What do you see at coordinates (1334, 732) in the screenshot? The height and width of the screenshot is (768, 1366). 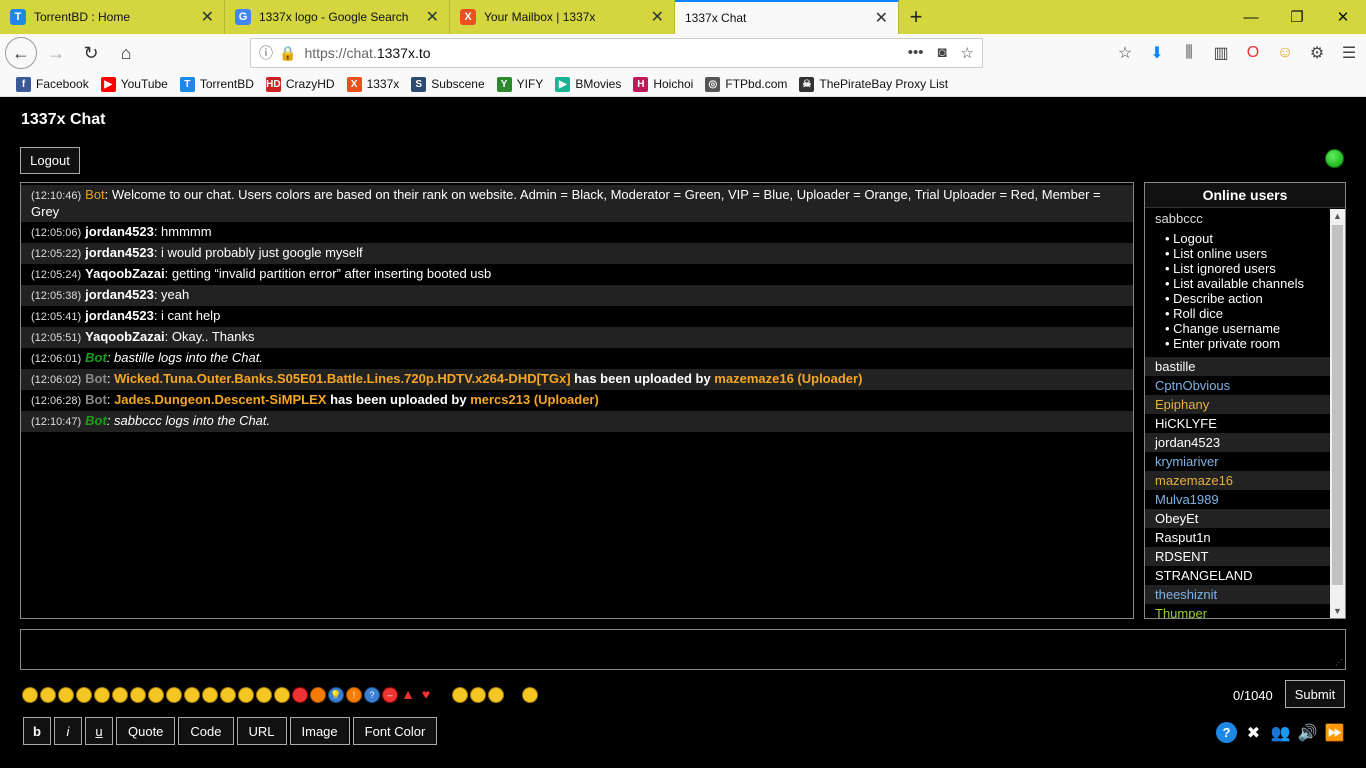 I see `fast-forward-icon: ⏩` at bounding box center [1334, 732].